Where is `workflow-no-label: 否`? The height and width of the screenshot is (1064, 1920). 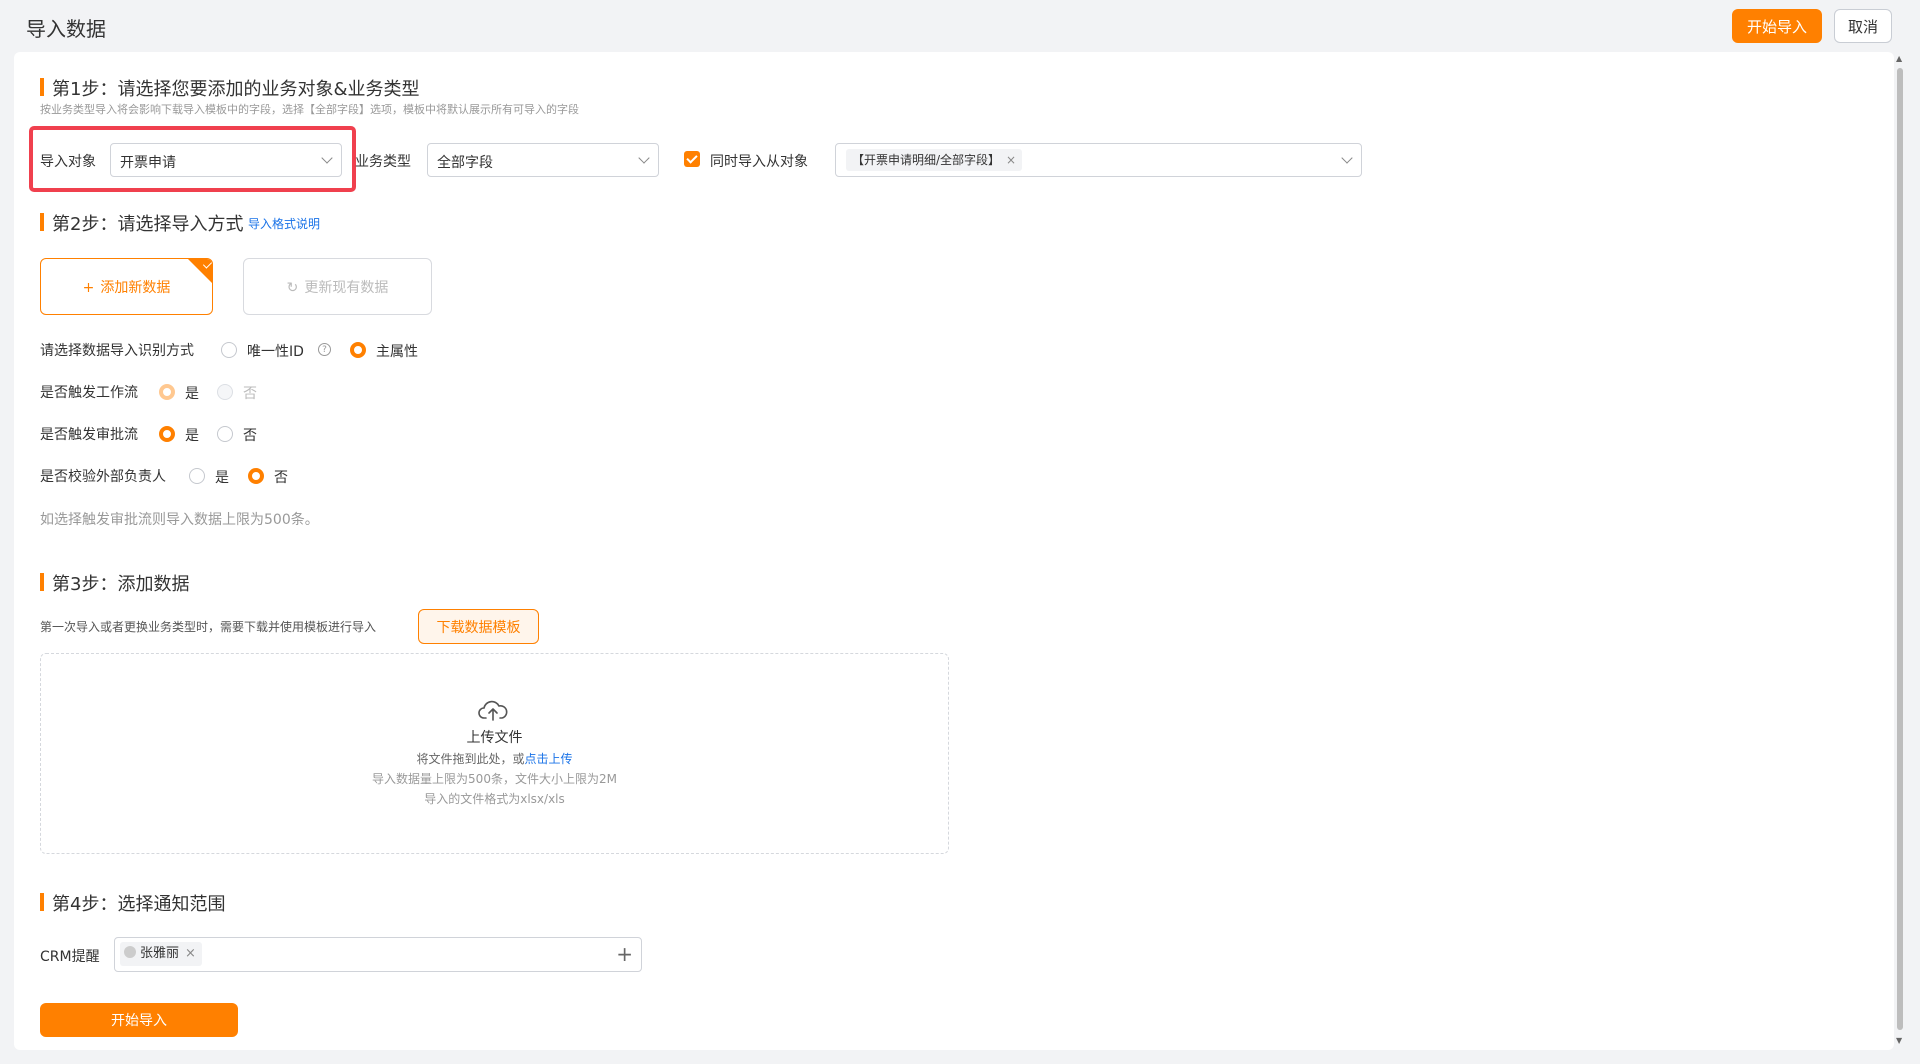 workflow-no-label: 否 is located at coordinates (250, 394).